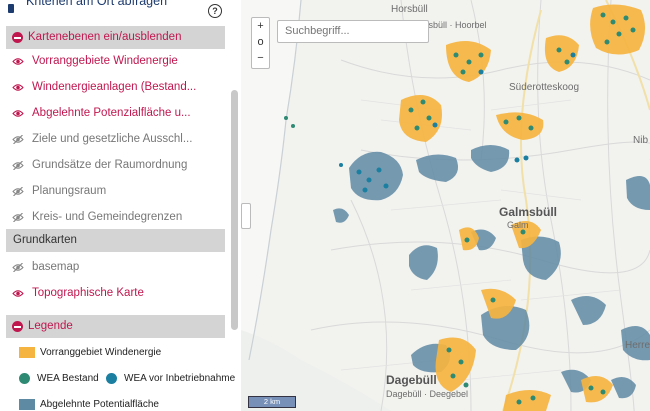  I want to click on panel-resize-handle, so click(246, 216).